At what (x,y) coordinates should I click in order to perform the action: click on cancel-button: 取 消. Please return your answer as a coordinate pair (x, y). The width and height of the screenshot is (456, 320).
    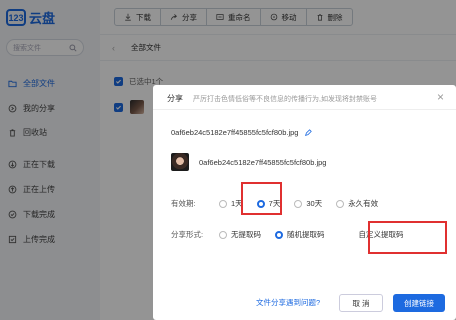
    Looking at the image, I should click on (361, 303).